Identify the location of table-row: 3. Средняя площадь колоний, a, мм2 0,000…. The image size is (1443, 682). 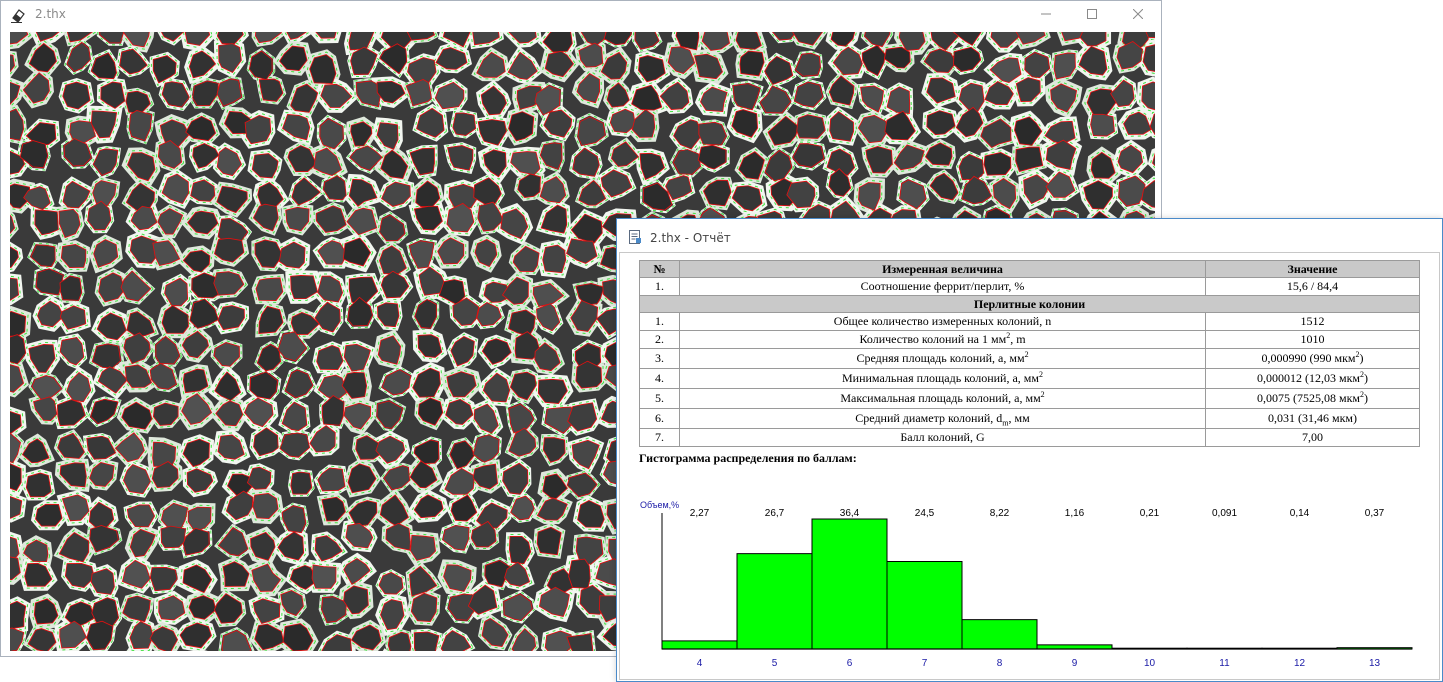
(1029, 358).